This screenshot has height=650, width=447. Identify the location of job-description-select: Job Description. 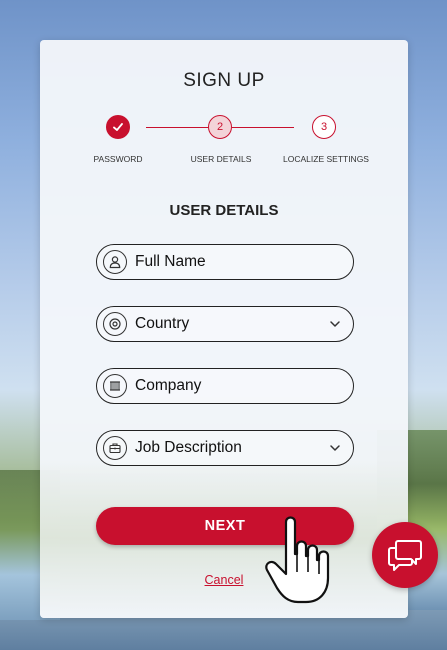
(225, 448).